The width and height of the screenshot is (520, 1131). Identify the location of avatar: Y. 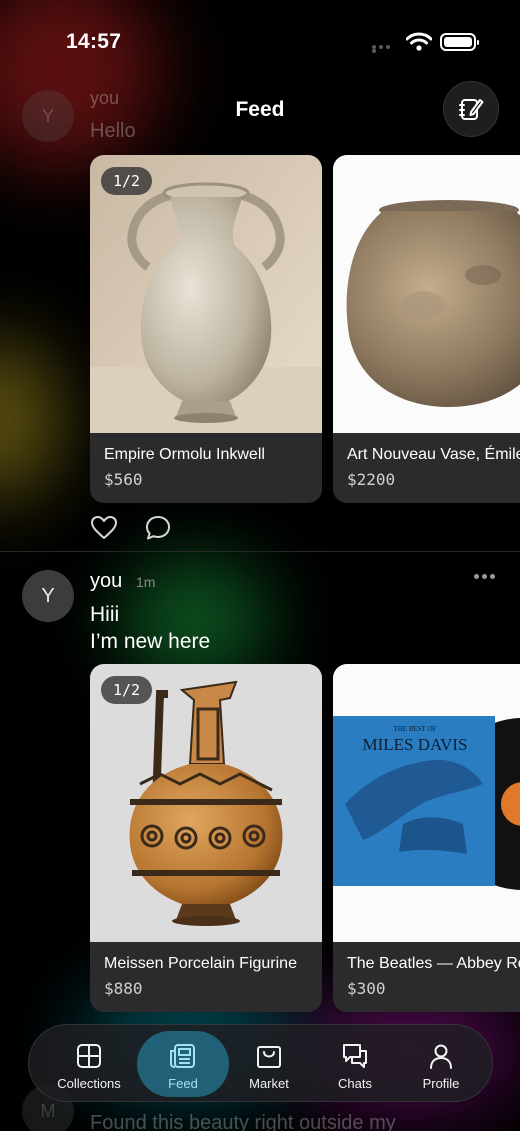
(48, 596).